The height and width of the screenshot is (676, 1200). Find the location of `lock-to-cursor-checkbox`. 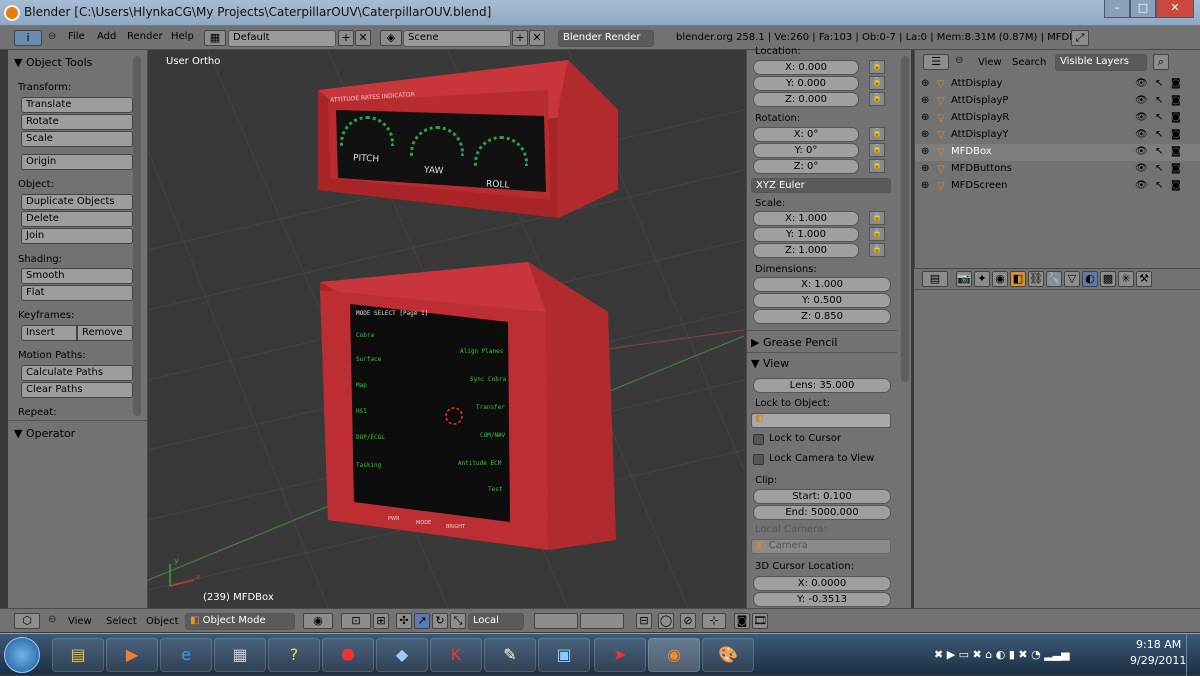

lock-to-cursor-checkbox is located at coordinates (758, 439).